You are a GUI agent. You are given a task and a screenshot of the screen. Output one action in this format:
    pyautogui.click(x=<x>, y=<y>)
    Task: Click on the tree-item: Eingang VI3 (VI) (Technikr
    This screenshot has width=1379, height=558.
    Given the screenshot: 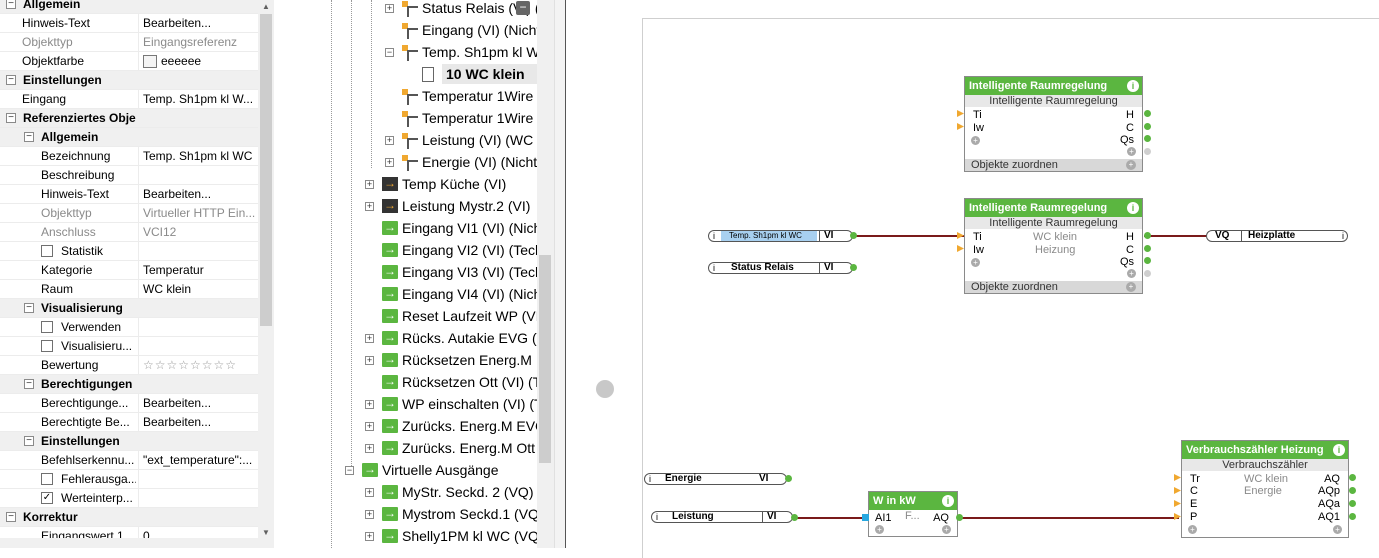 What is the action you would take?
    pyautogui.click(x=433, y=272)
    